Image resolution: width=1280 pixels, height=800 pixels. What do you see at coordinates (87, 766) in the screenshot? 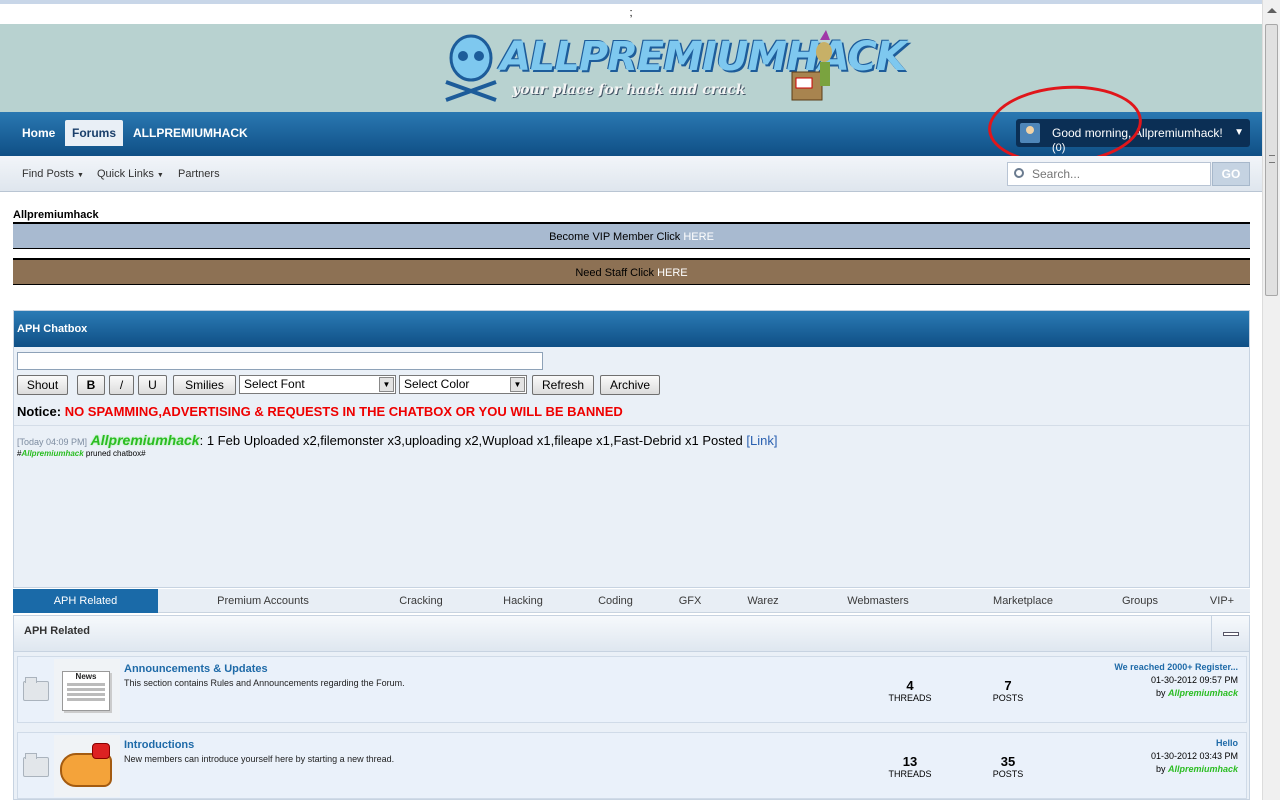
I see `forum-thumbnail` at bounding box center [87, 766].